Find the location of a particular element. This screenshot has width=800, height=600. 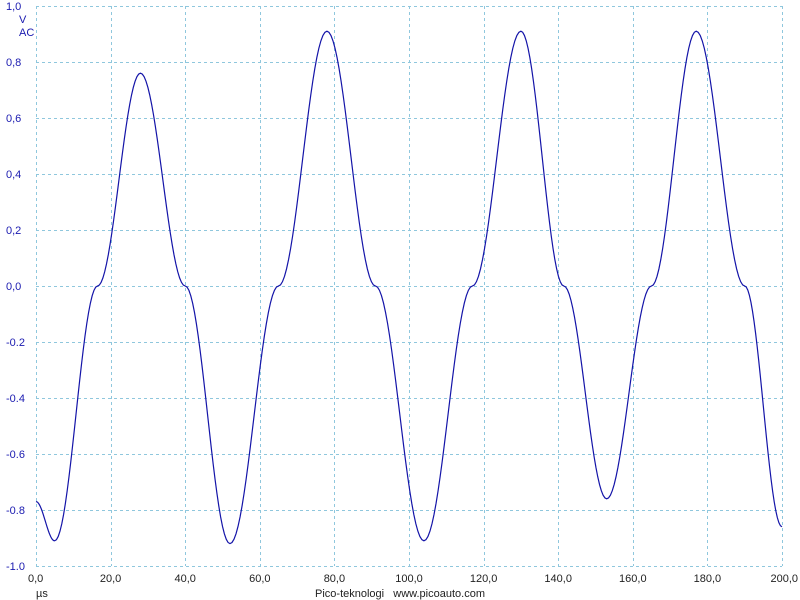

y-tick-label: 0,4 is located at coordinates (13, 175).